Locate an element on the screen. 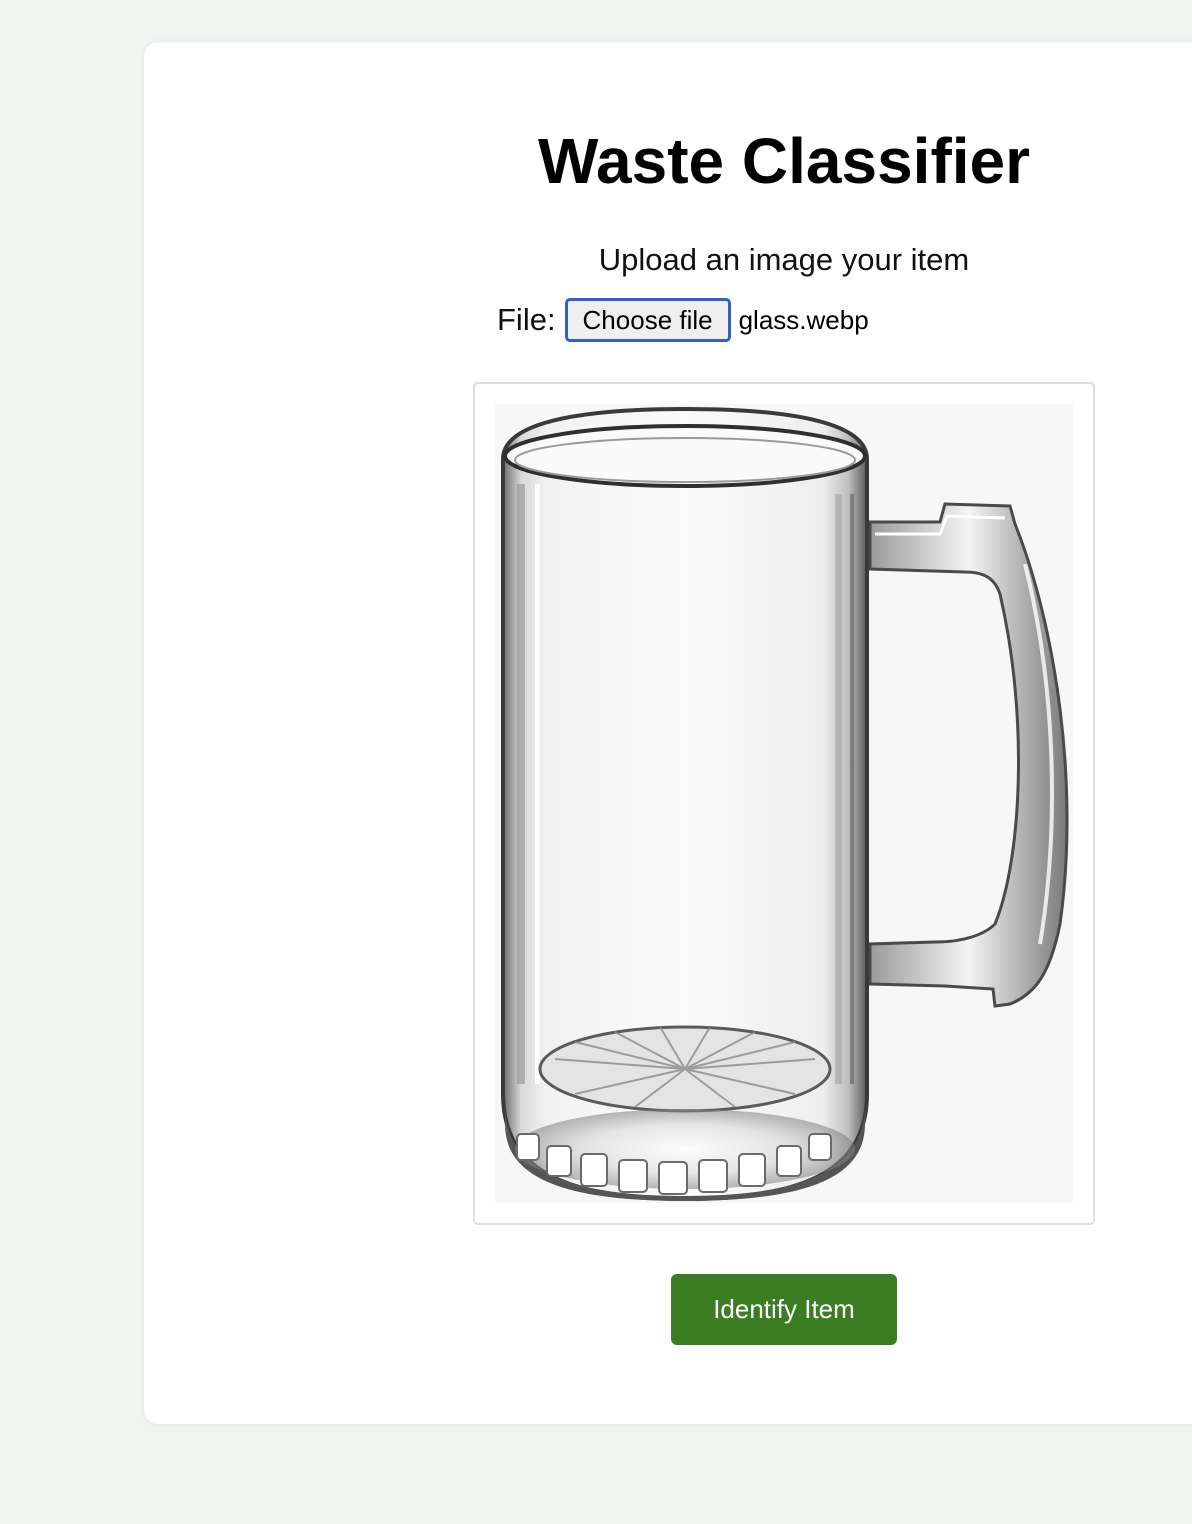 The image size is (1192, 1524). file-input-row: File: Choose file glass.webp is located at coordinates (683, 320).